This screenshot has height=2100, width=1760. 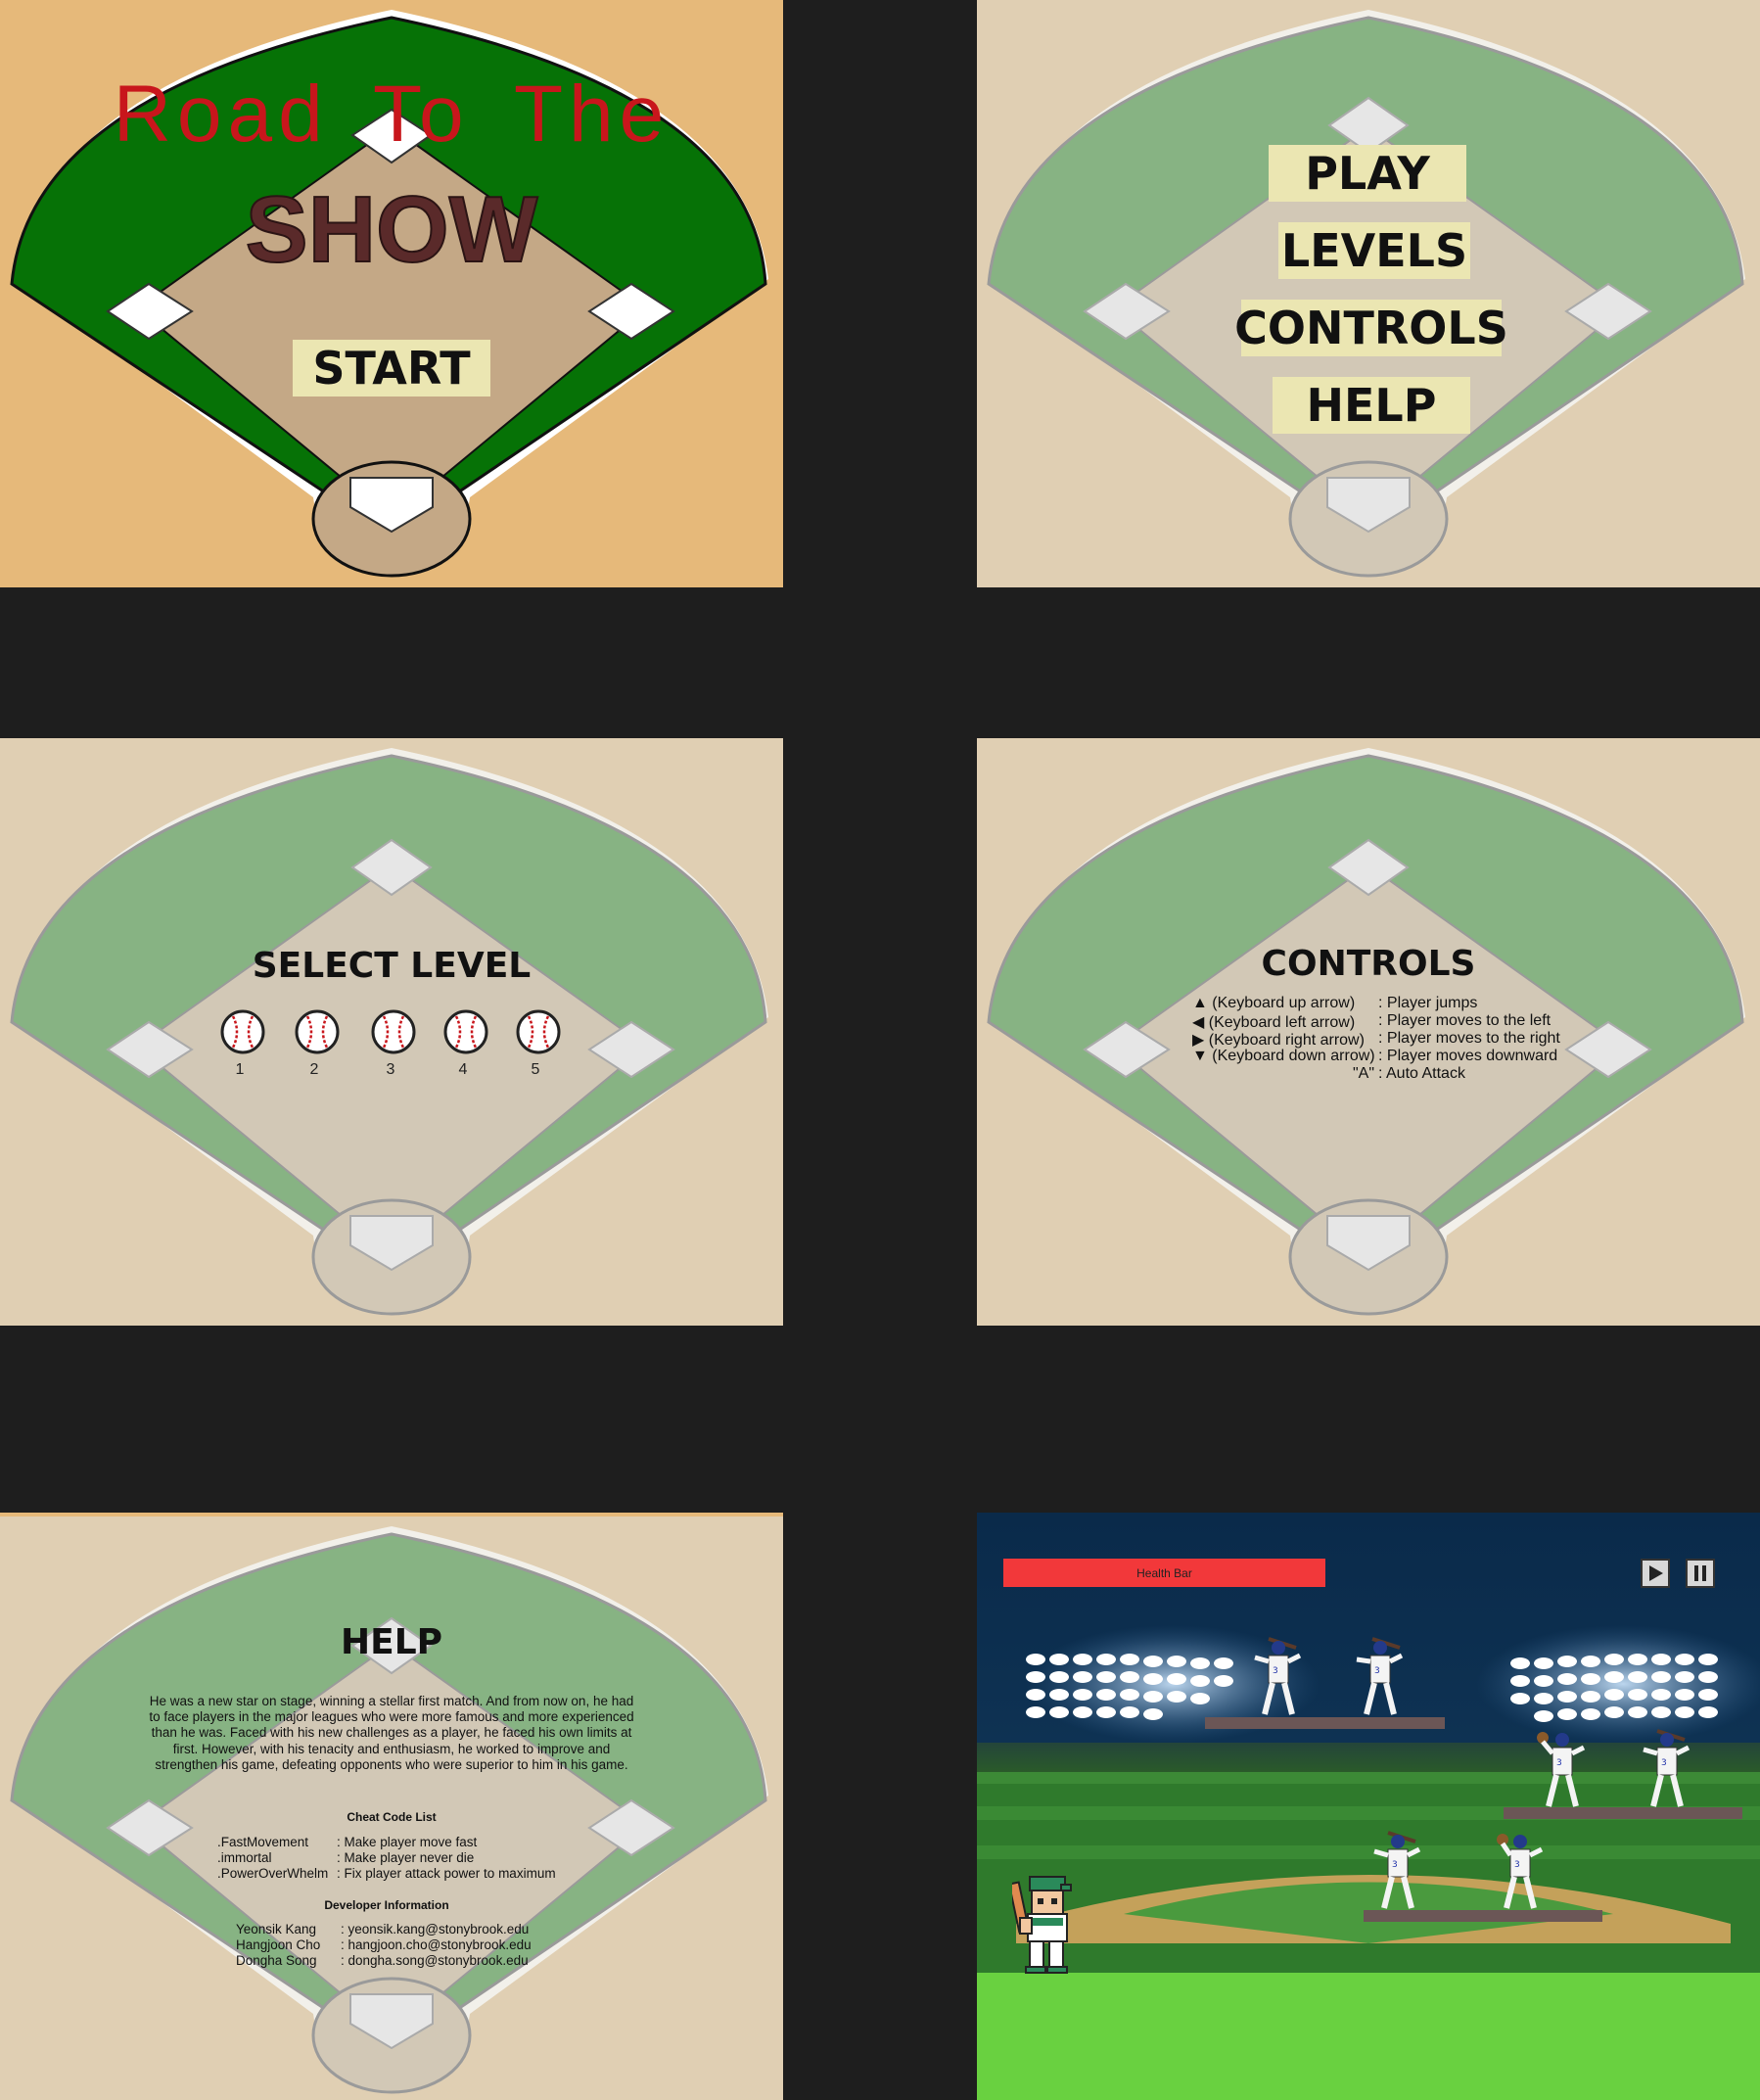 What do you see at coordinates (1200, 1003) in the screenshot?
I see `up-arrow-icon: ▲` at bounding box center [1200, 1003].